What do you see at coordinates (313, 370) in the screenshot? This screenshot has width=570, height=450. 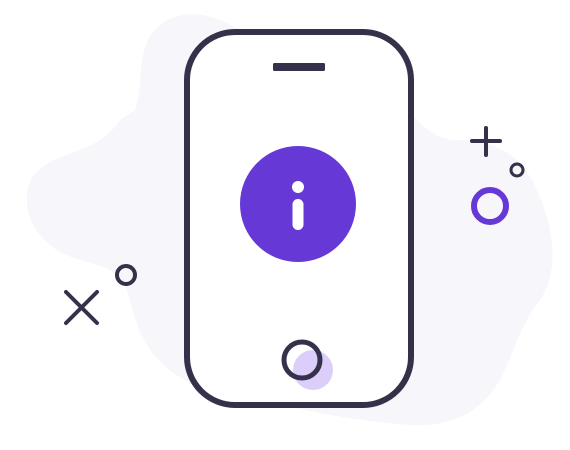 I see `home-button-accent` at bounding box center [313, 370].